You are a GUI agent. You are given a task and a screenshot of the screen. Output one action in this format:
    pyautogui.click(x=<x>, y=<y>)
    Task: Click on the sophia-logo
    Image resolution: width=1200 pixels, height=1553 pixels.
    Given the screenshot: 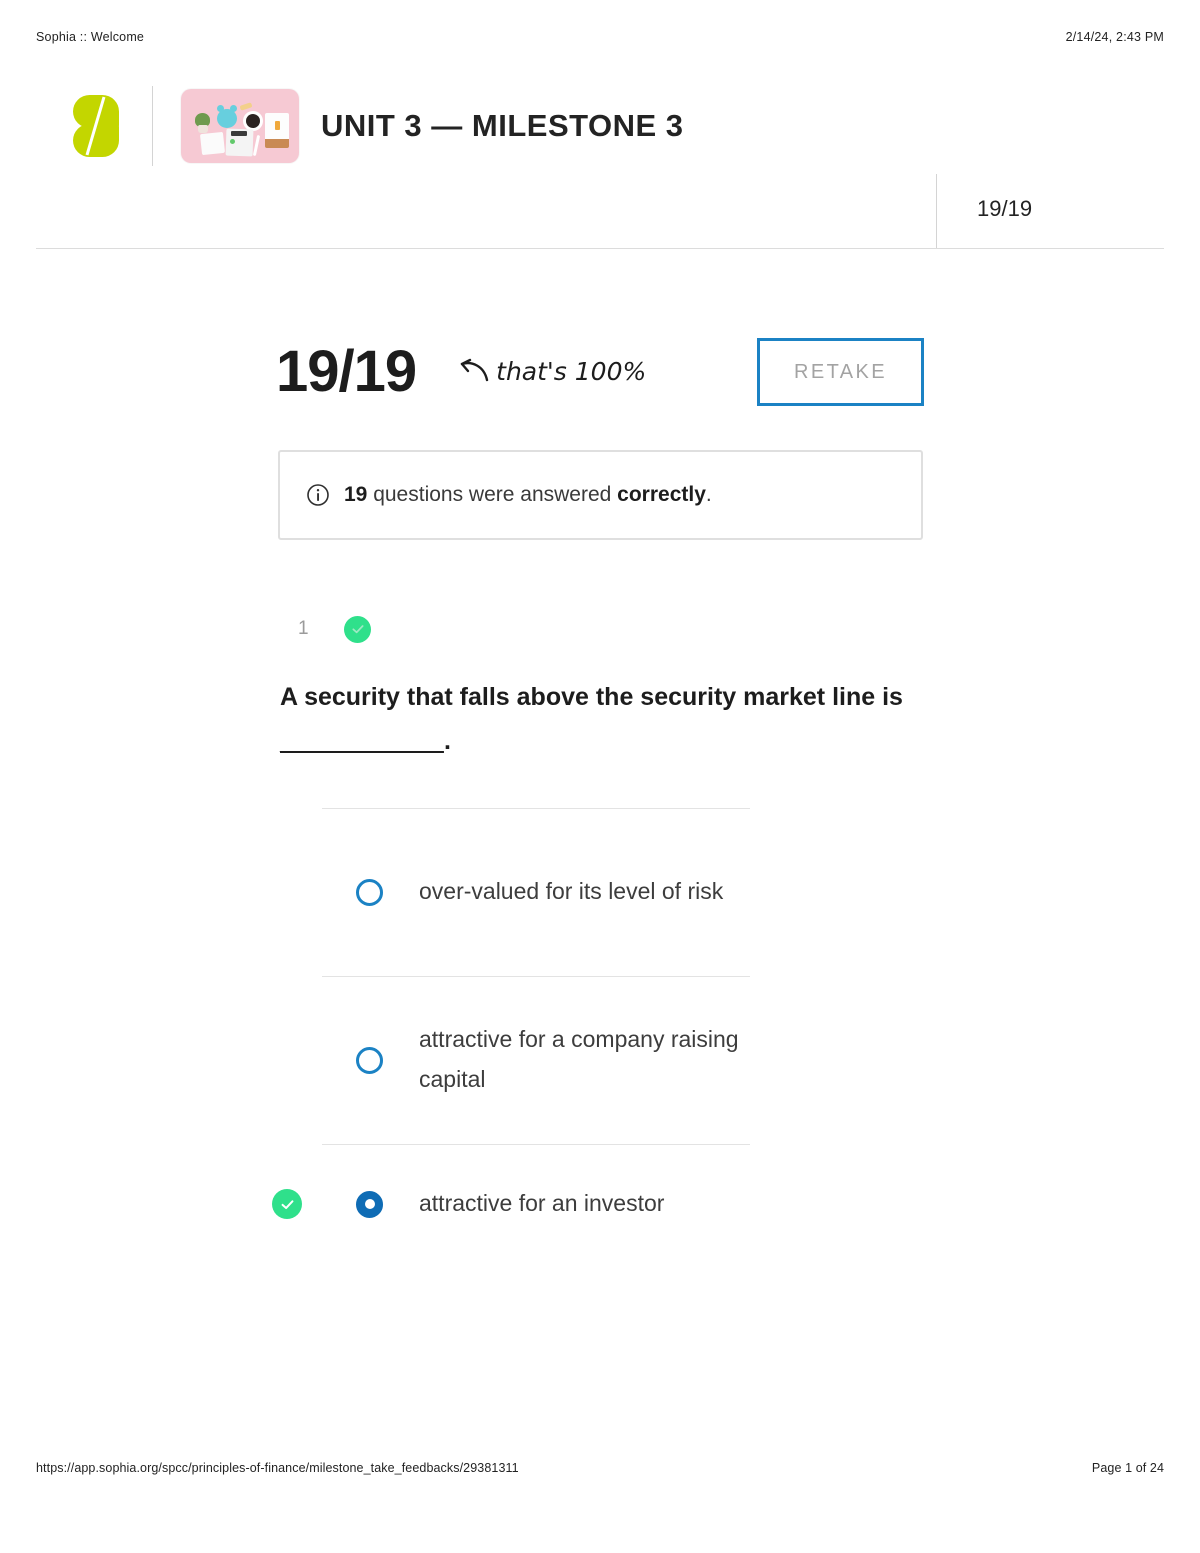 What is the action you would take?
    pyautogui.click(x=96, y=126)
    